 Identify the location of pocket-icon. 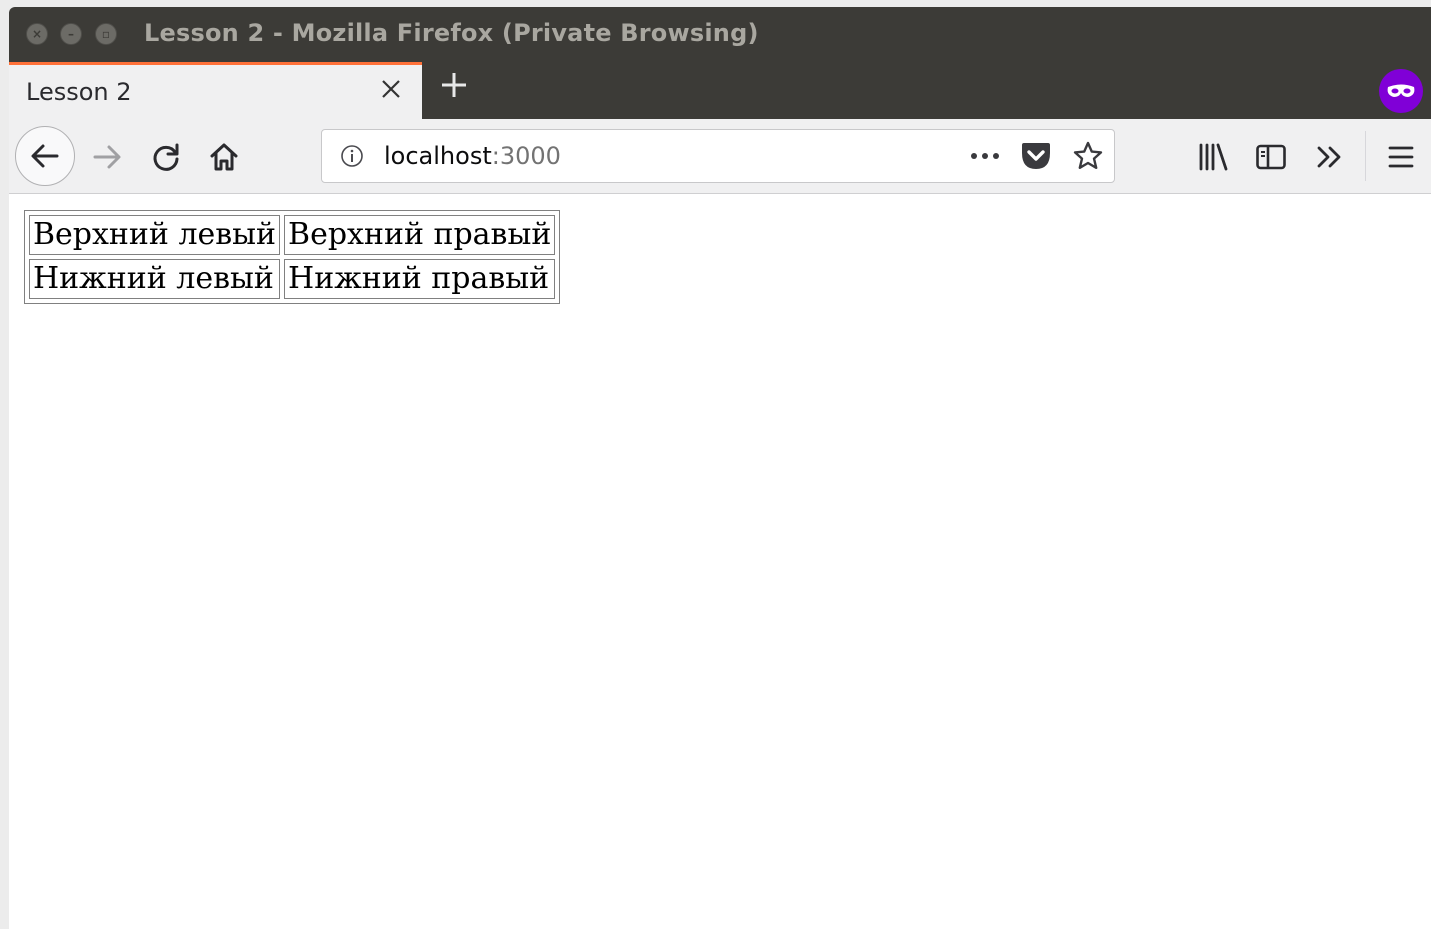
(1036, 156).